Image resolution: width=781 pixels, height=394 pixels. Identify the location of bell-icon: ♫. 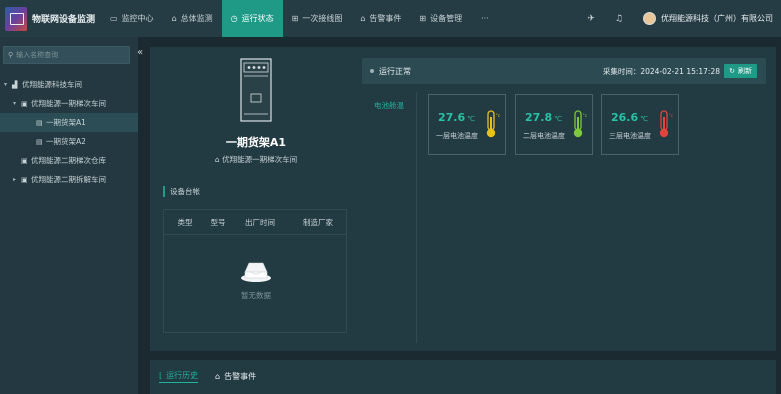
(619, 19).